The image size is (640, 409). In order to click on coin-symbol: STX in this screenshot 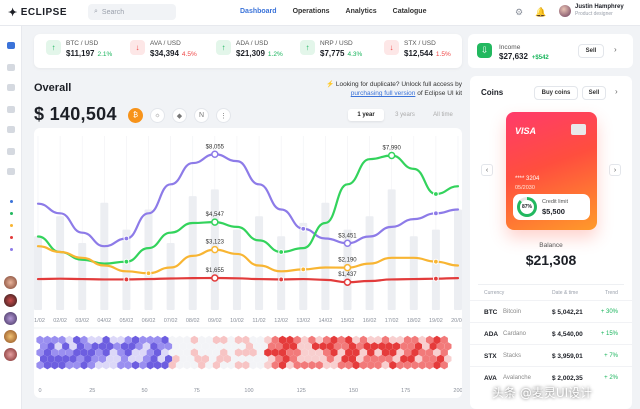, I will do `click(490, 356)`.